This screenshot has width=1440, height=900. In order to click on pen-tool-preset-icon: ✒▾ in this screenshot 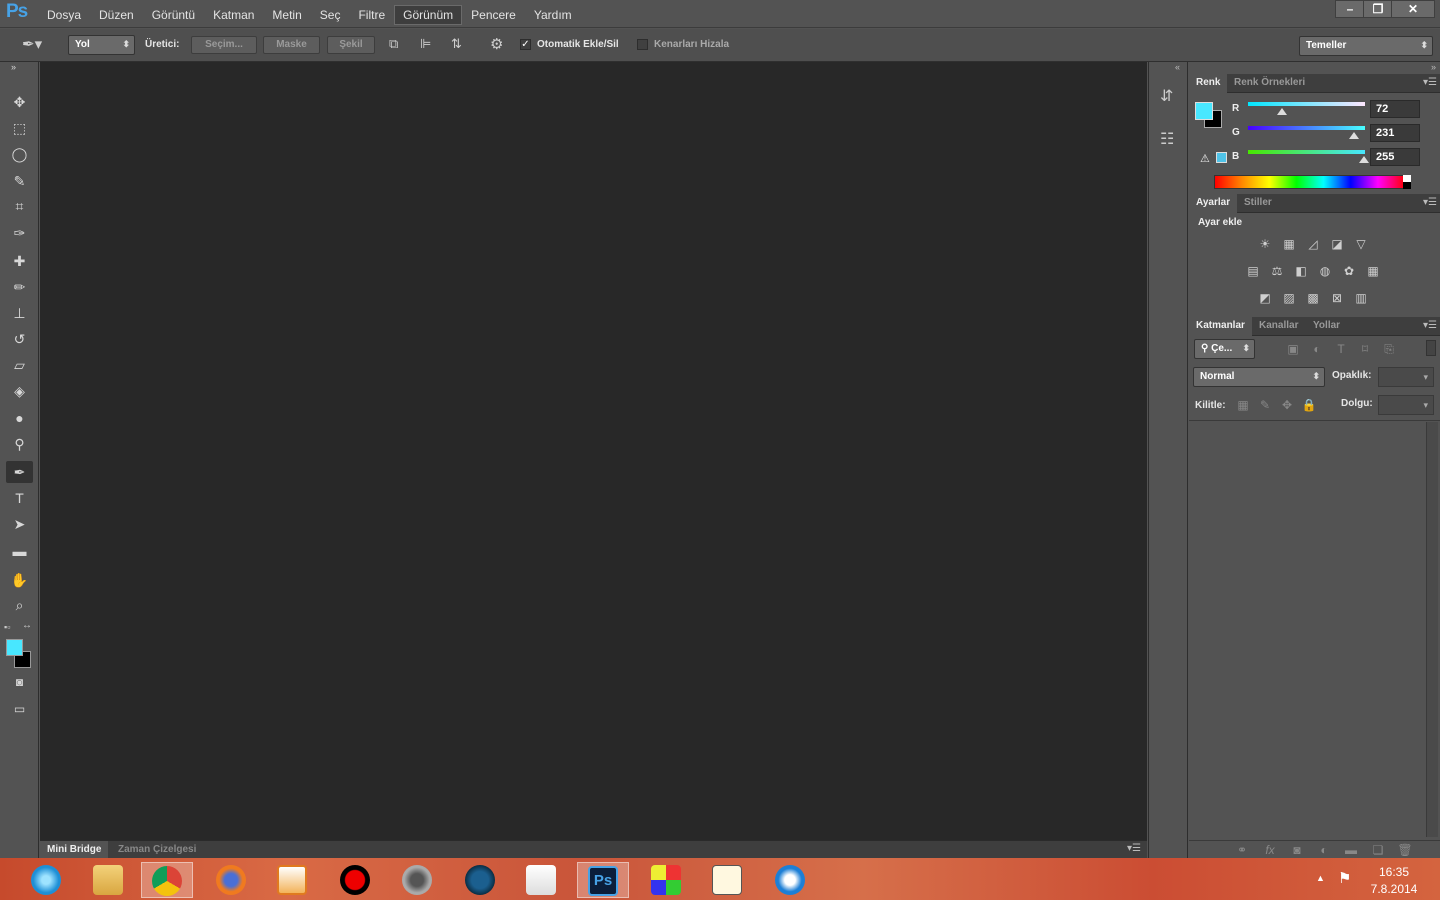, I will do `click(32, 44)`.